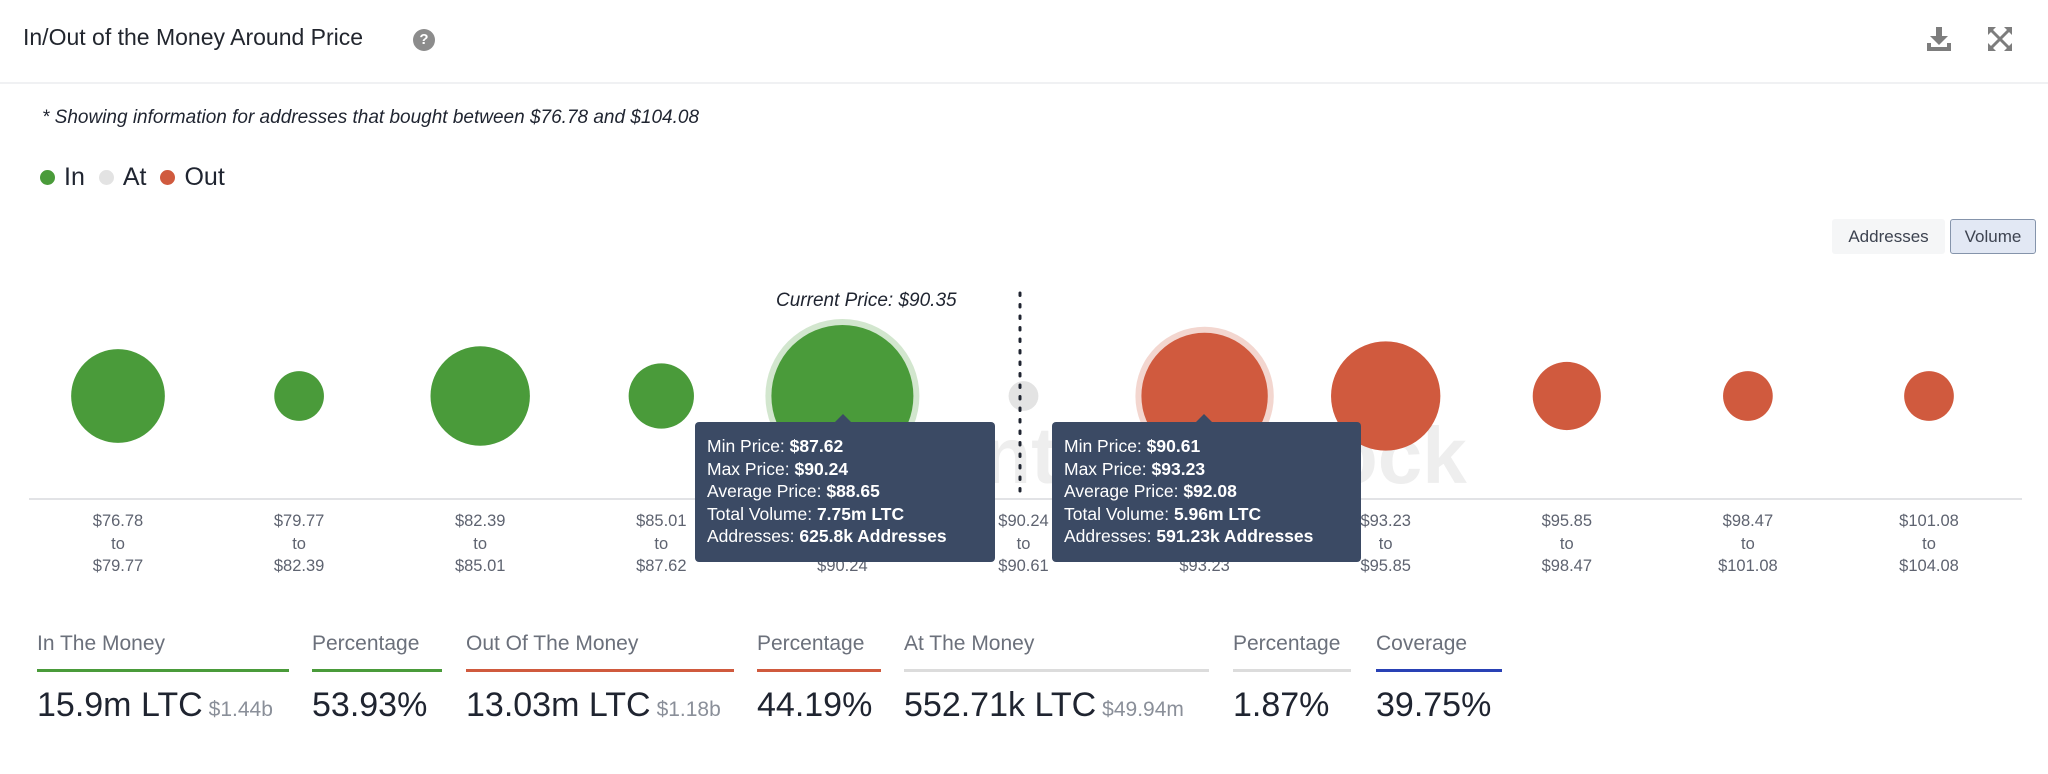 The image size is (2048, 774). What do you see at coordinates (1567, 566) in the screenshot?
I see `tick-to: $98.47` at bounding box center [1567, 566].